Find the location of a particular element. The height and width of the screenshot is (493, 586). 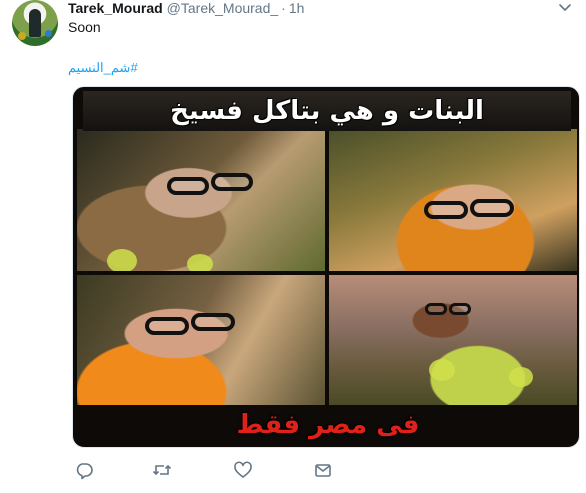

heart-icon is located at coordinates (243, 470).